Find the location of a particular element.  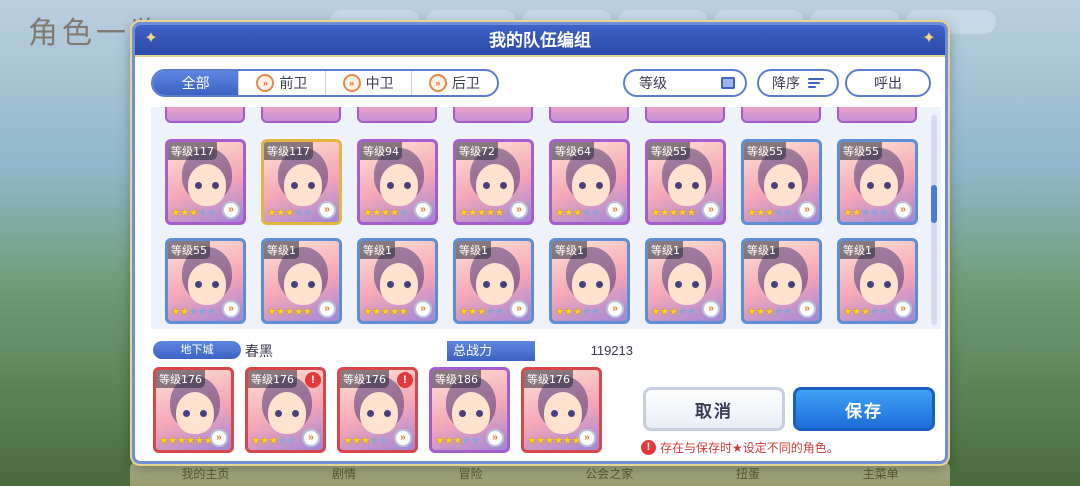

tab-vanguard: » 前卫 is located at coordinates (281, 83).